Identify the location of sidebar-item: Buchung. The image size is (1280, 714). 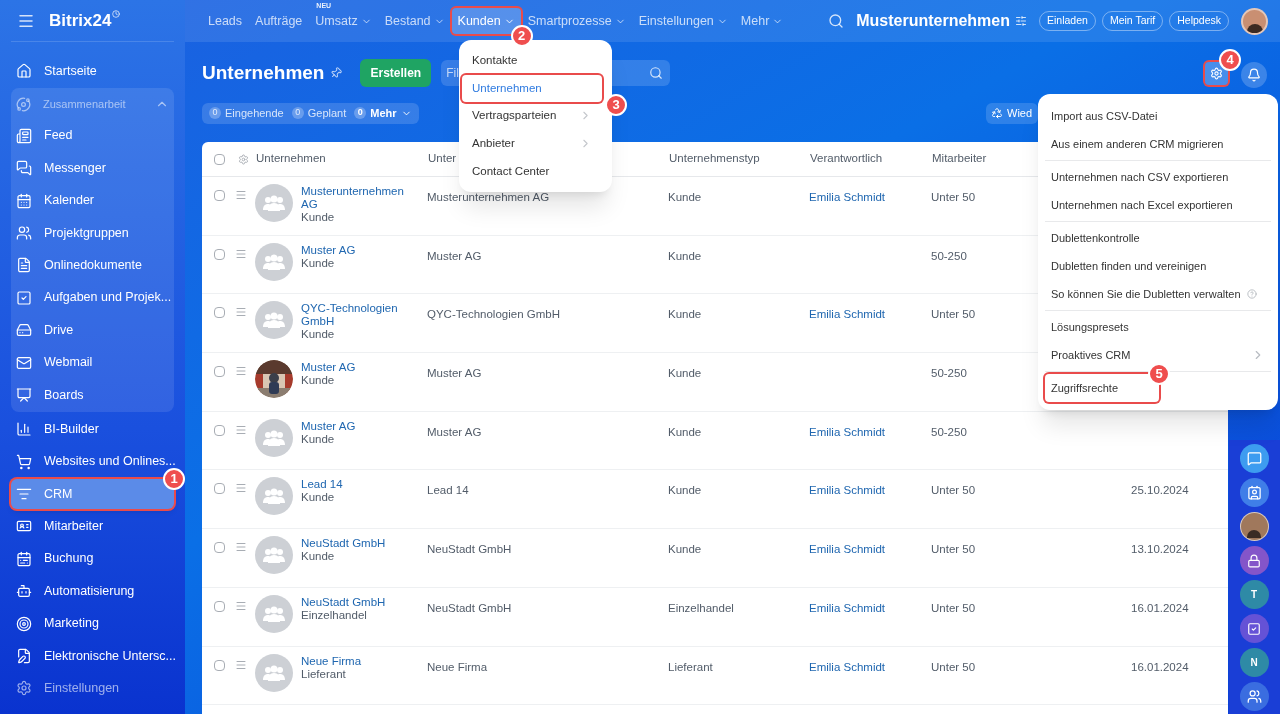
(92, 558).